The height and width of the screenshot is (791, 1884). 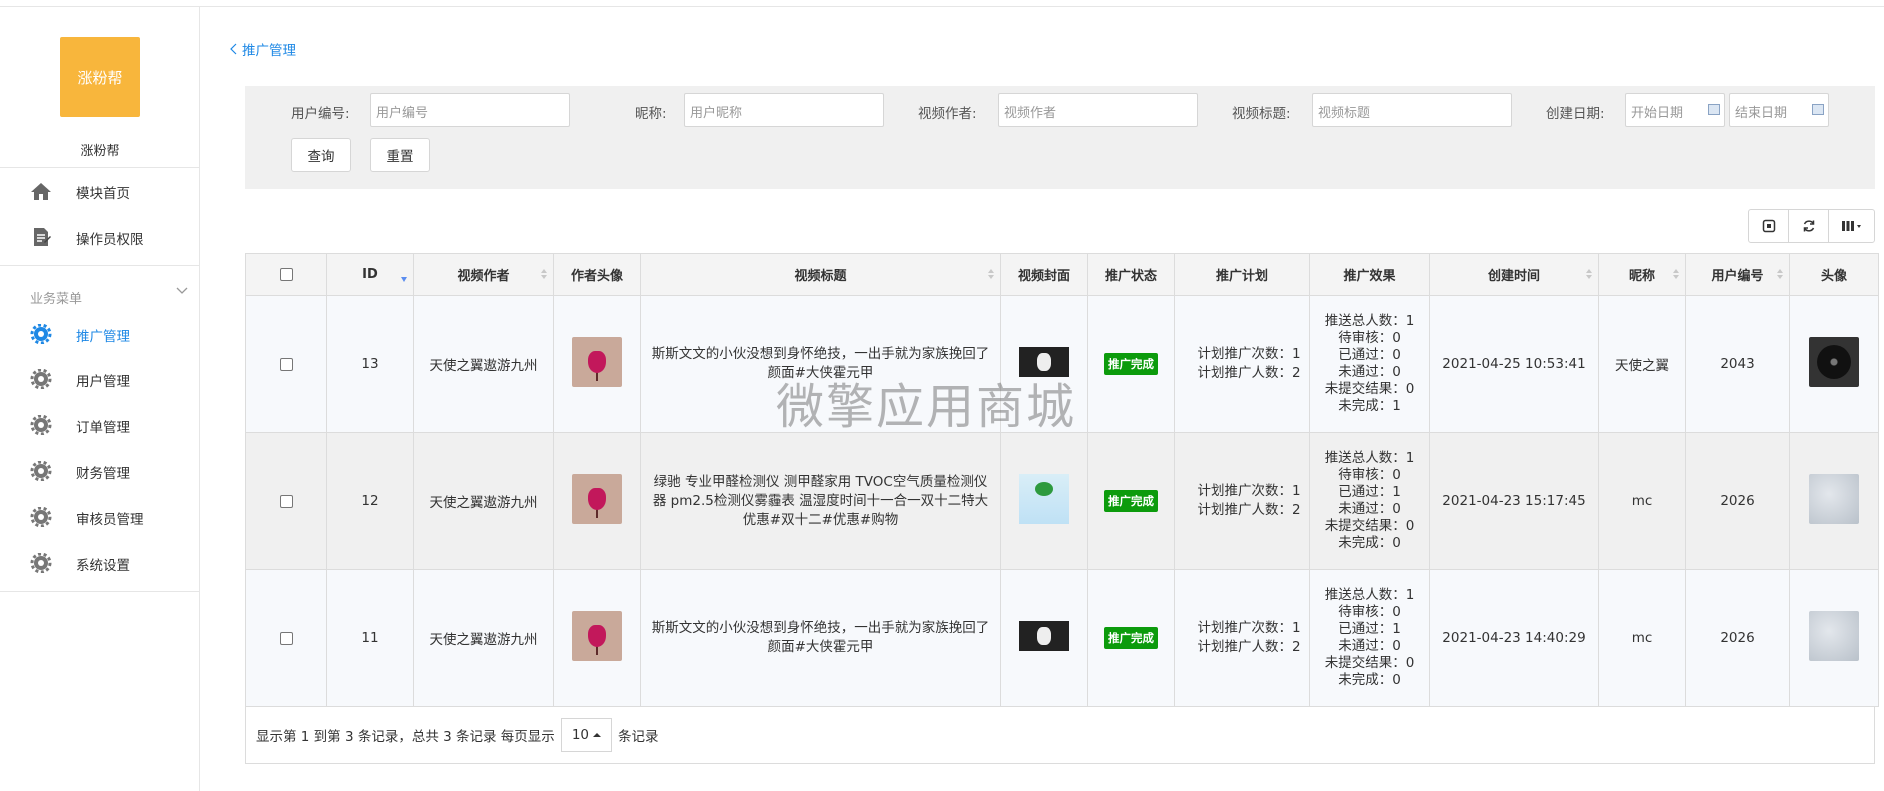 I want to click on status-badge: 推广完成, so click(x=1131, y=501).